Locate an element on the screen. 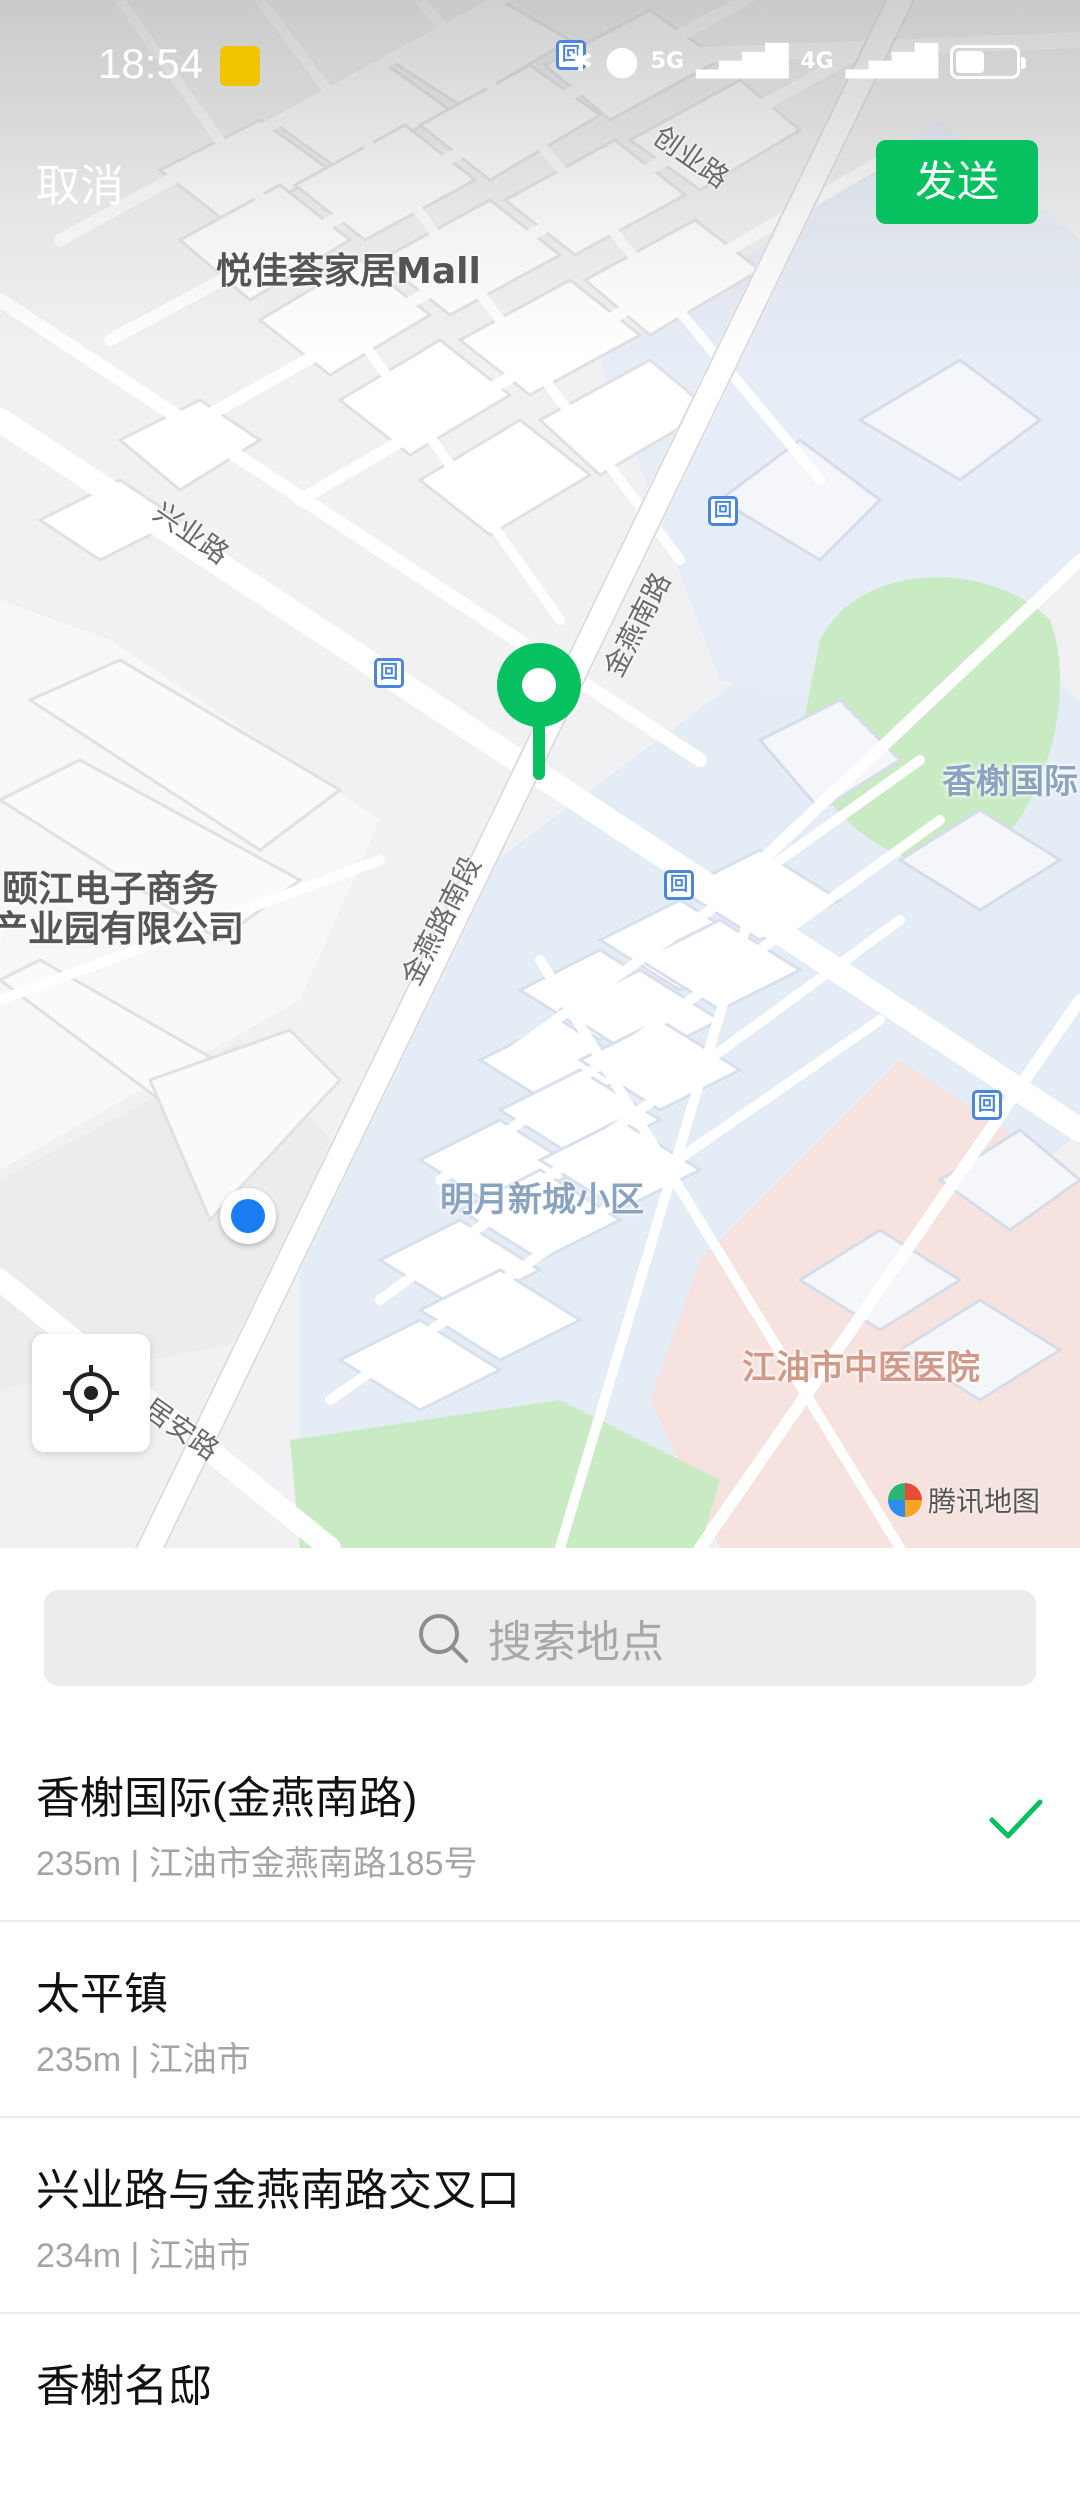  poi-label-mall: 悦佳荟家居Mall is located at coordinates (348, 268).